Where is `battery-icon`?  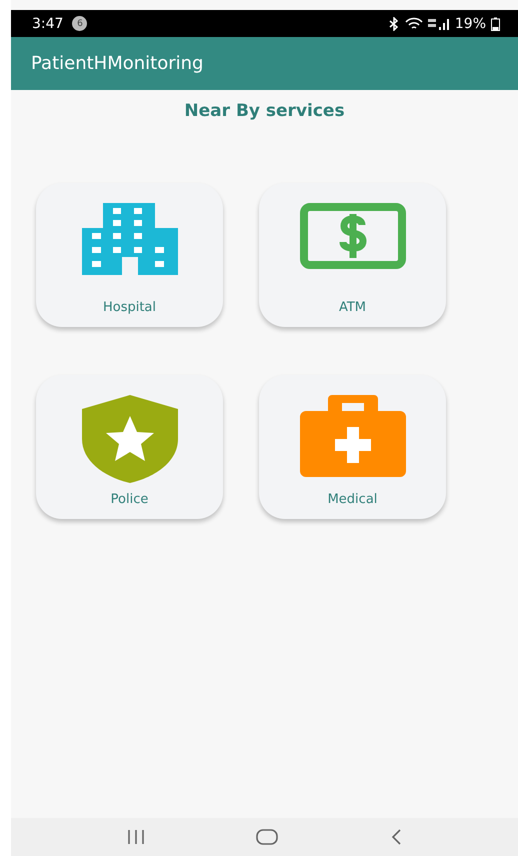
battery-icon is located at coordinates (495, 23).